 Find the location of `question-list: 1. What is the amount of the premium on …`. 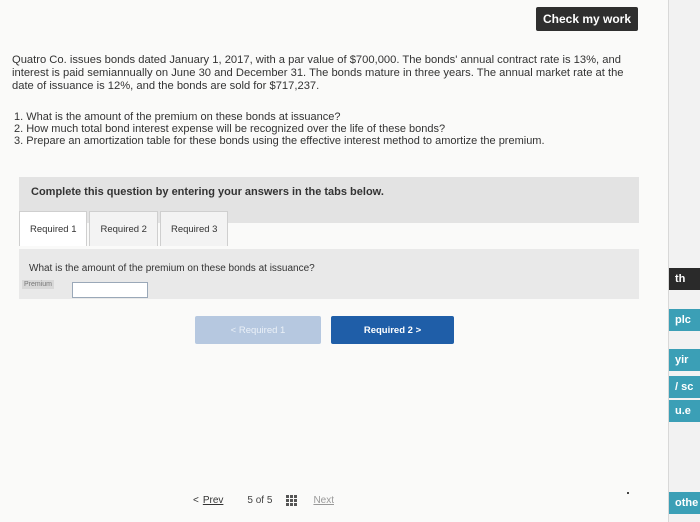

question-list: 1. What is the amount of the premium on … is located at coordinates (328, 129).